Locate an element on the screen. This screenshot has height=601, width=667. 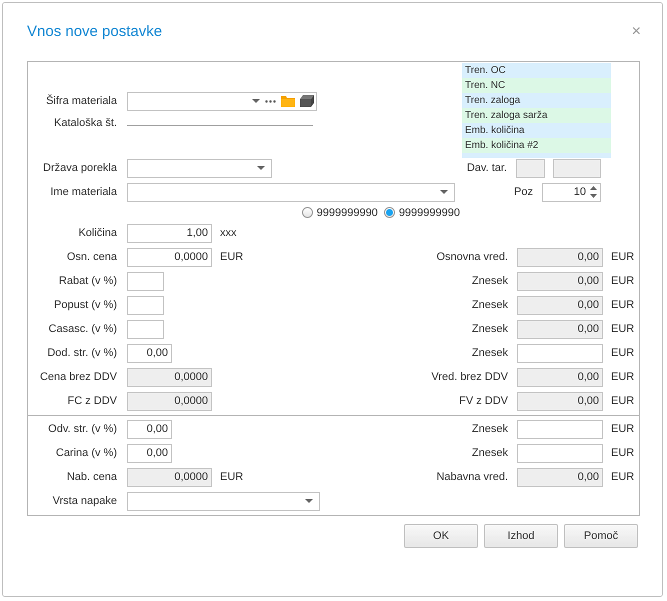
more-icon is located at coordinates (270, 101).